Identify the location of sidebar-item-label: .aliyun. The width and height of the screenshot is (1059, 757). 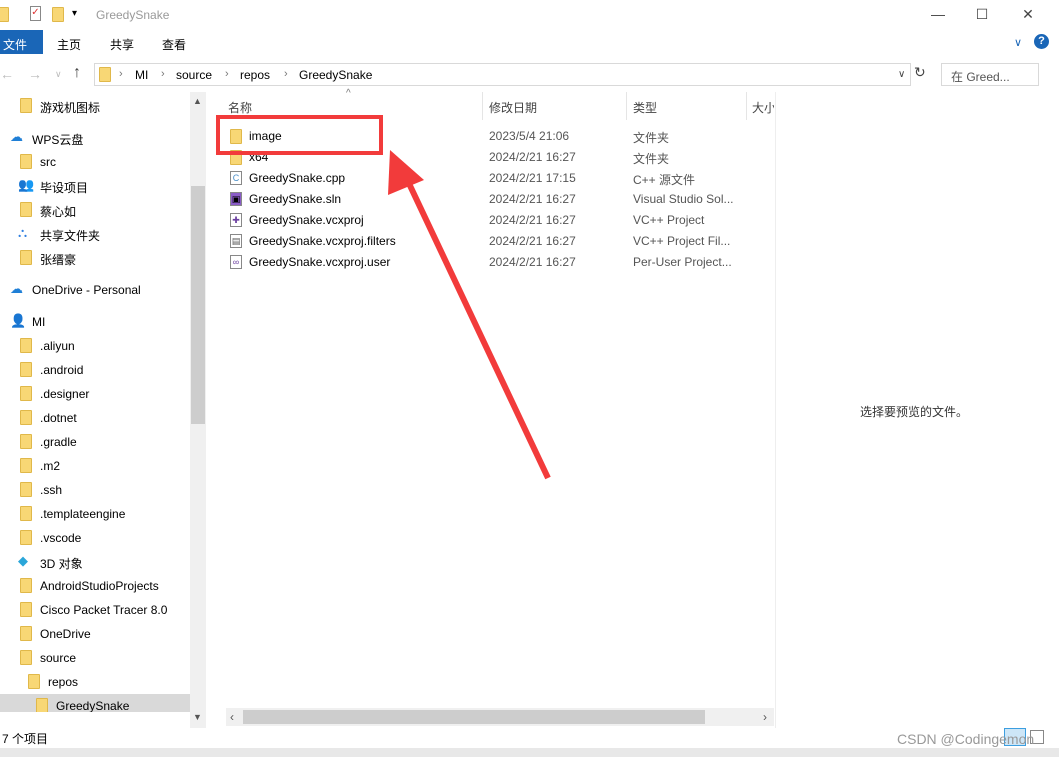
(57, 346).